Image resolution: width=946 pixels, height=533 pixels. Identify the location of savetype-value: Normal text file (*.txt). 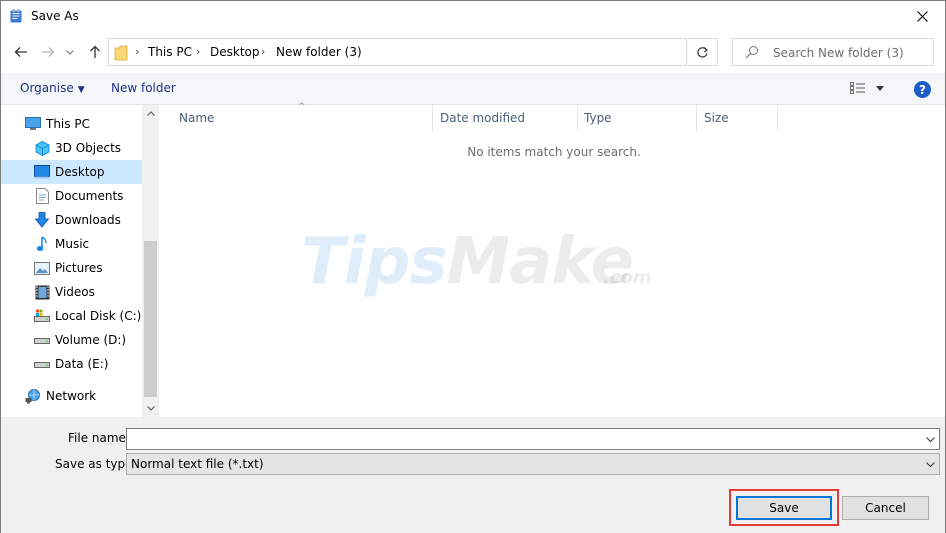
(197, 464).